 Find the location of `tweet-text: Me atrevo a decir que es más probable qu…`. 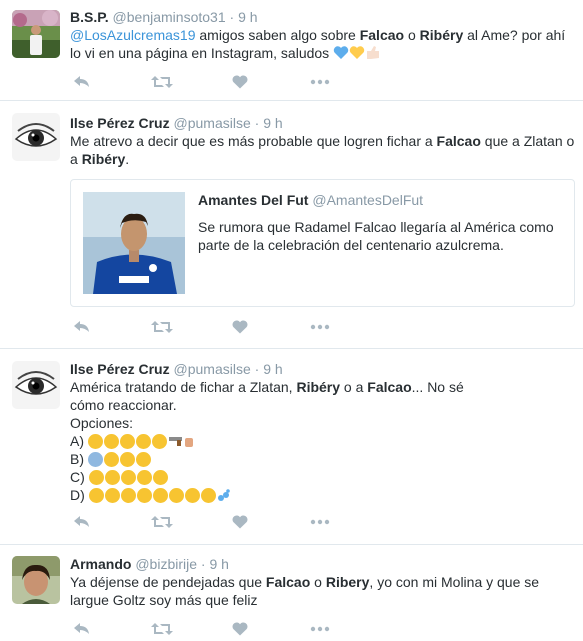

tweet-text: Me atrevo a decir que es más probable qu… is located at coordinates (322, 150).